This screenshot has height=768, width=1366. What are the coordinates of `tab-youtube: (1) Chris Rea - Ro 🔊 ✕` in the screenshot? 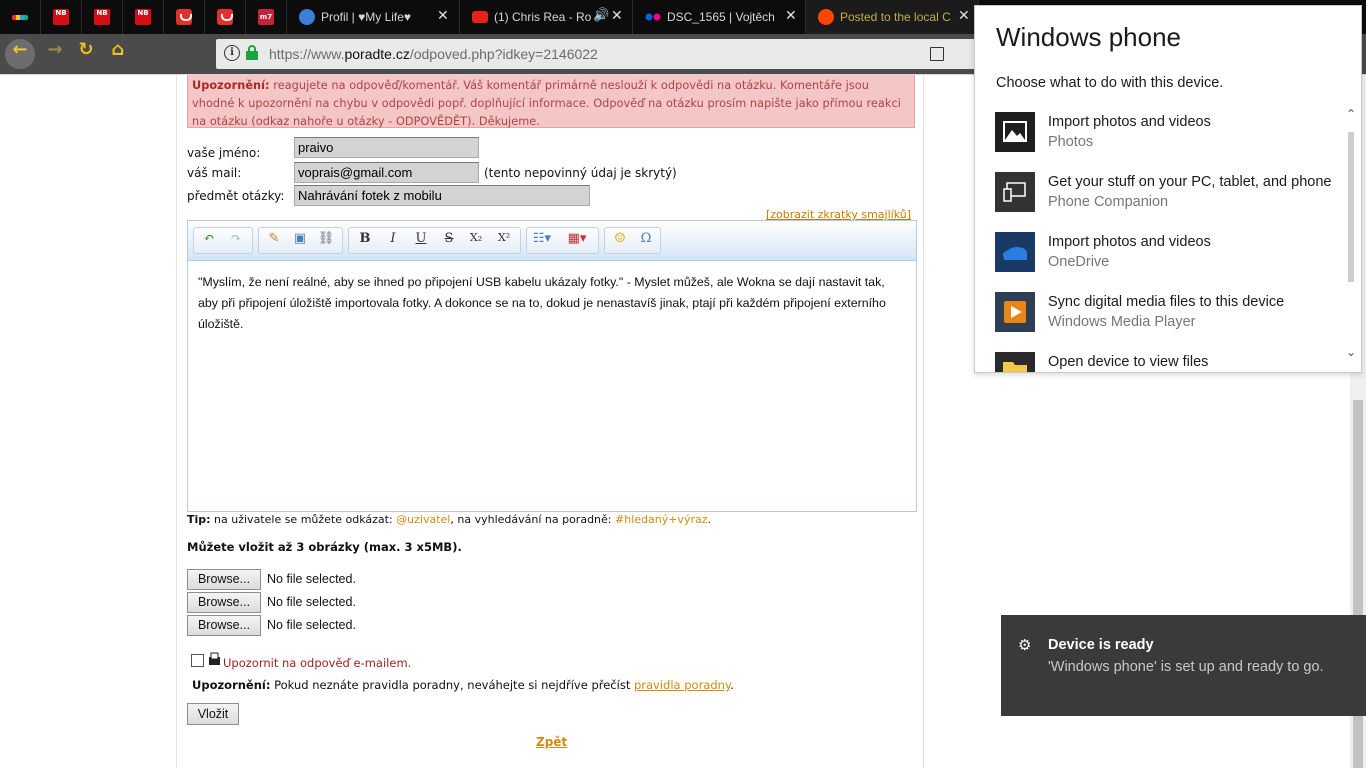 It's located at (546, 17).